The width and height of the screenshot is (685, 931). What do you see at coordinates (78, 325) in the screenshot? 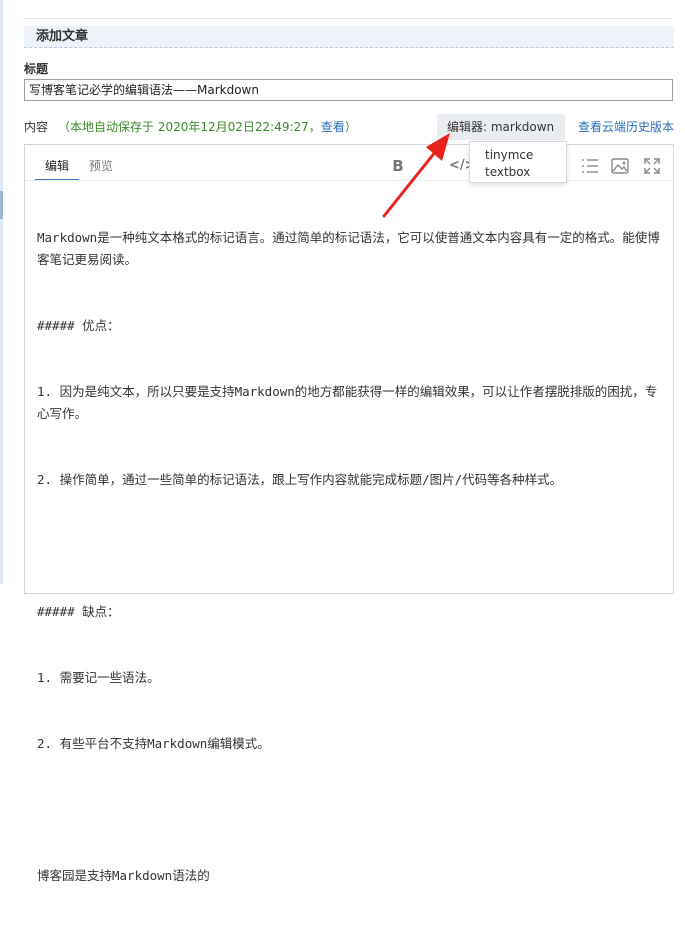
I see `text-line: ##### 优点：` at bounding box center [78, 325].